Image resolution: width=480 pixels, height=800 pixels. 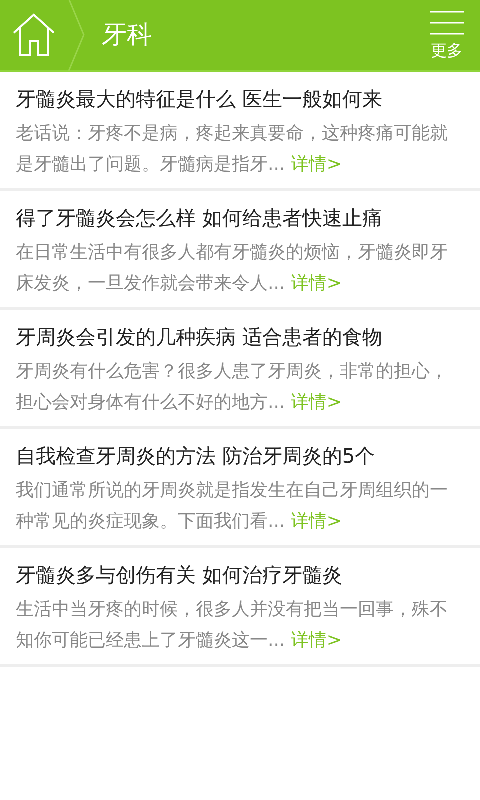 I want to click on article-title: 得了牙髓炎会怎么样 如何给患者快速止痛, so click(x=200, y=218).